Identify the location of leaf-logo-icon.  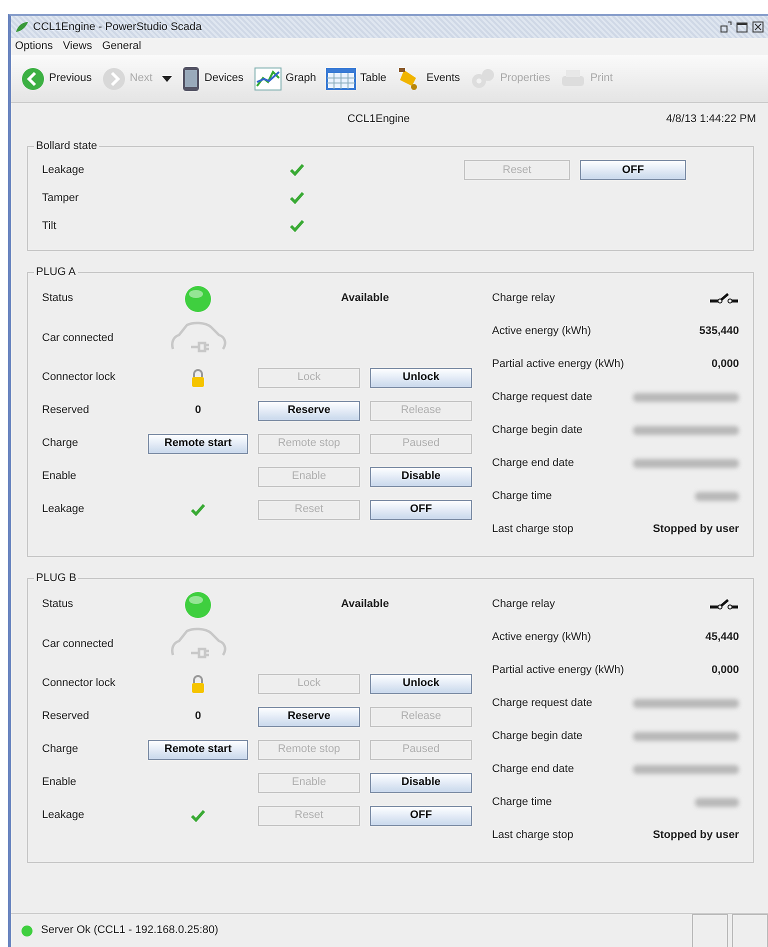
(22, 27).